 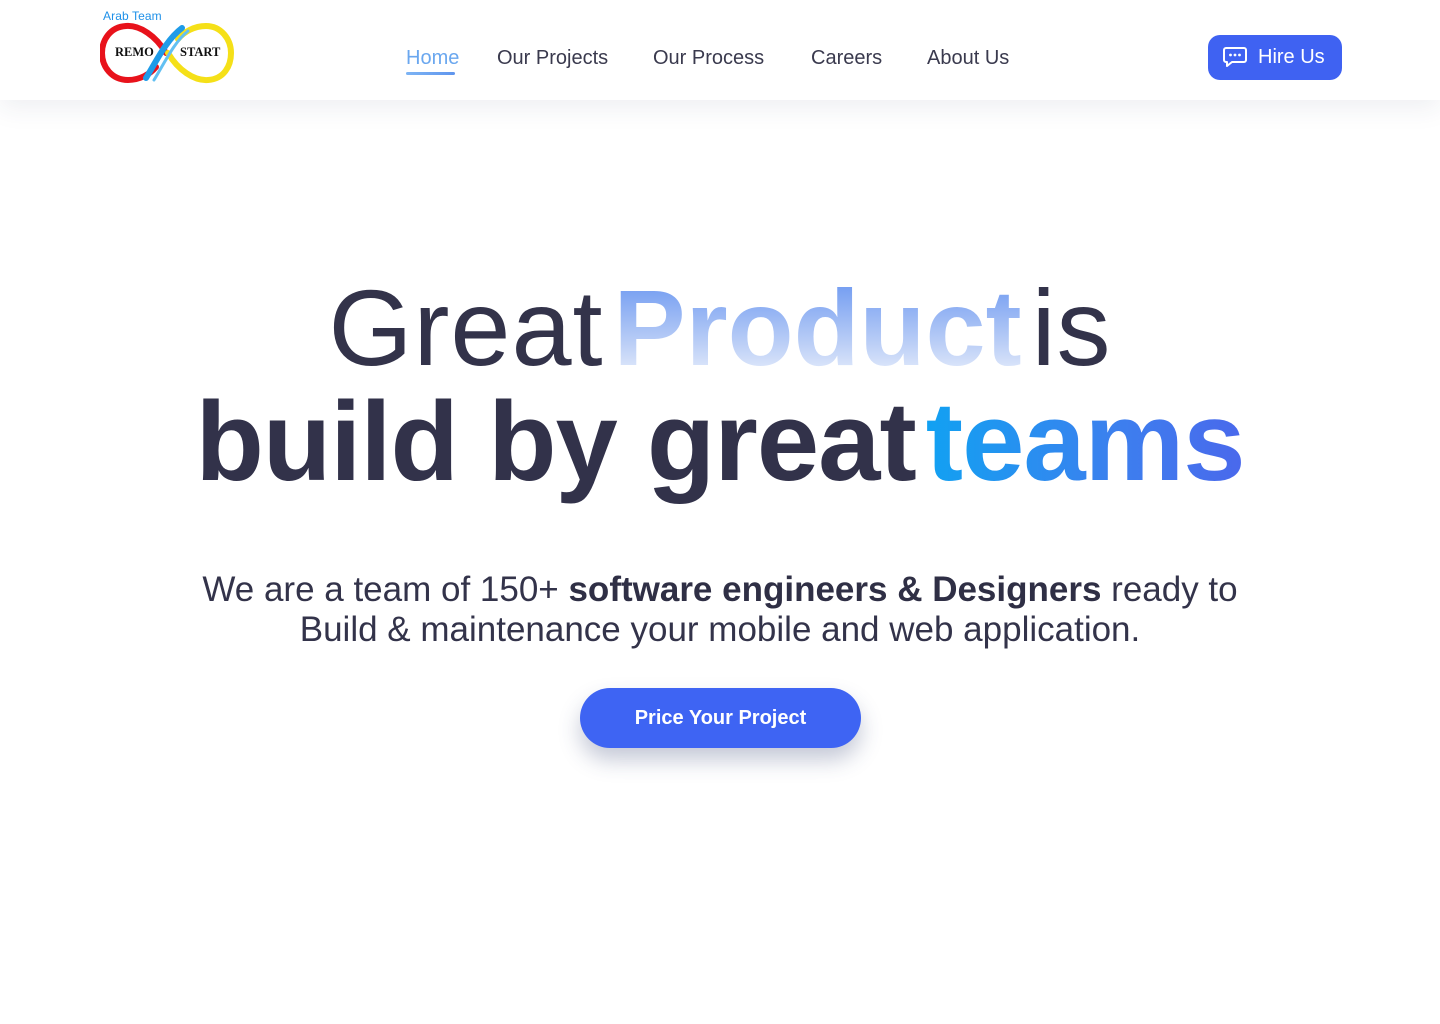 I want to click on hero-subtitle-part1: We are a team of 150+, so click(x=385, y=589).